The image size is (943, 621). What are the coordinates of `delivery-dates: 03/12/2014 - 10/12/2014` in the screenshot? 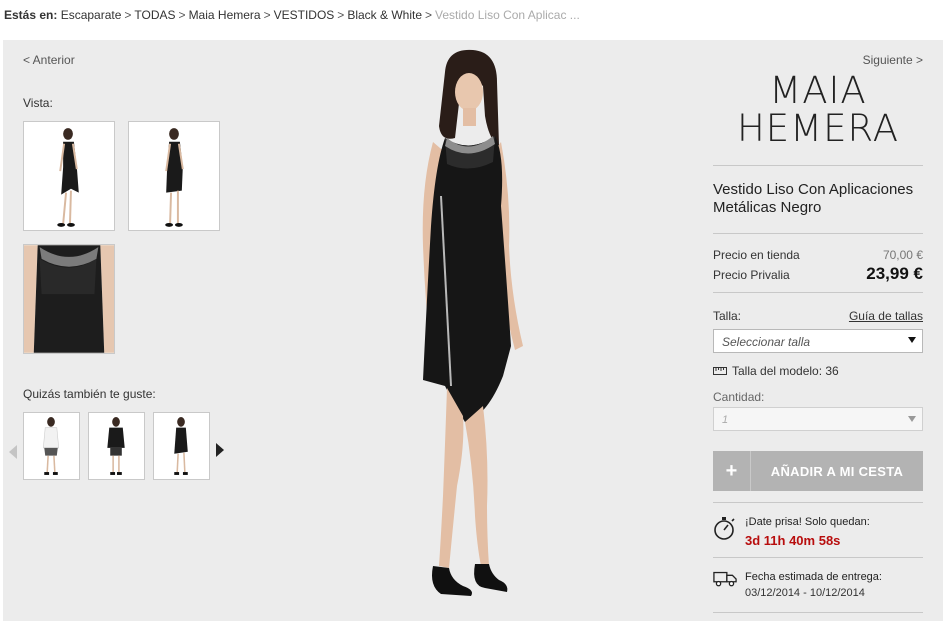 It's located at (805, 593).